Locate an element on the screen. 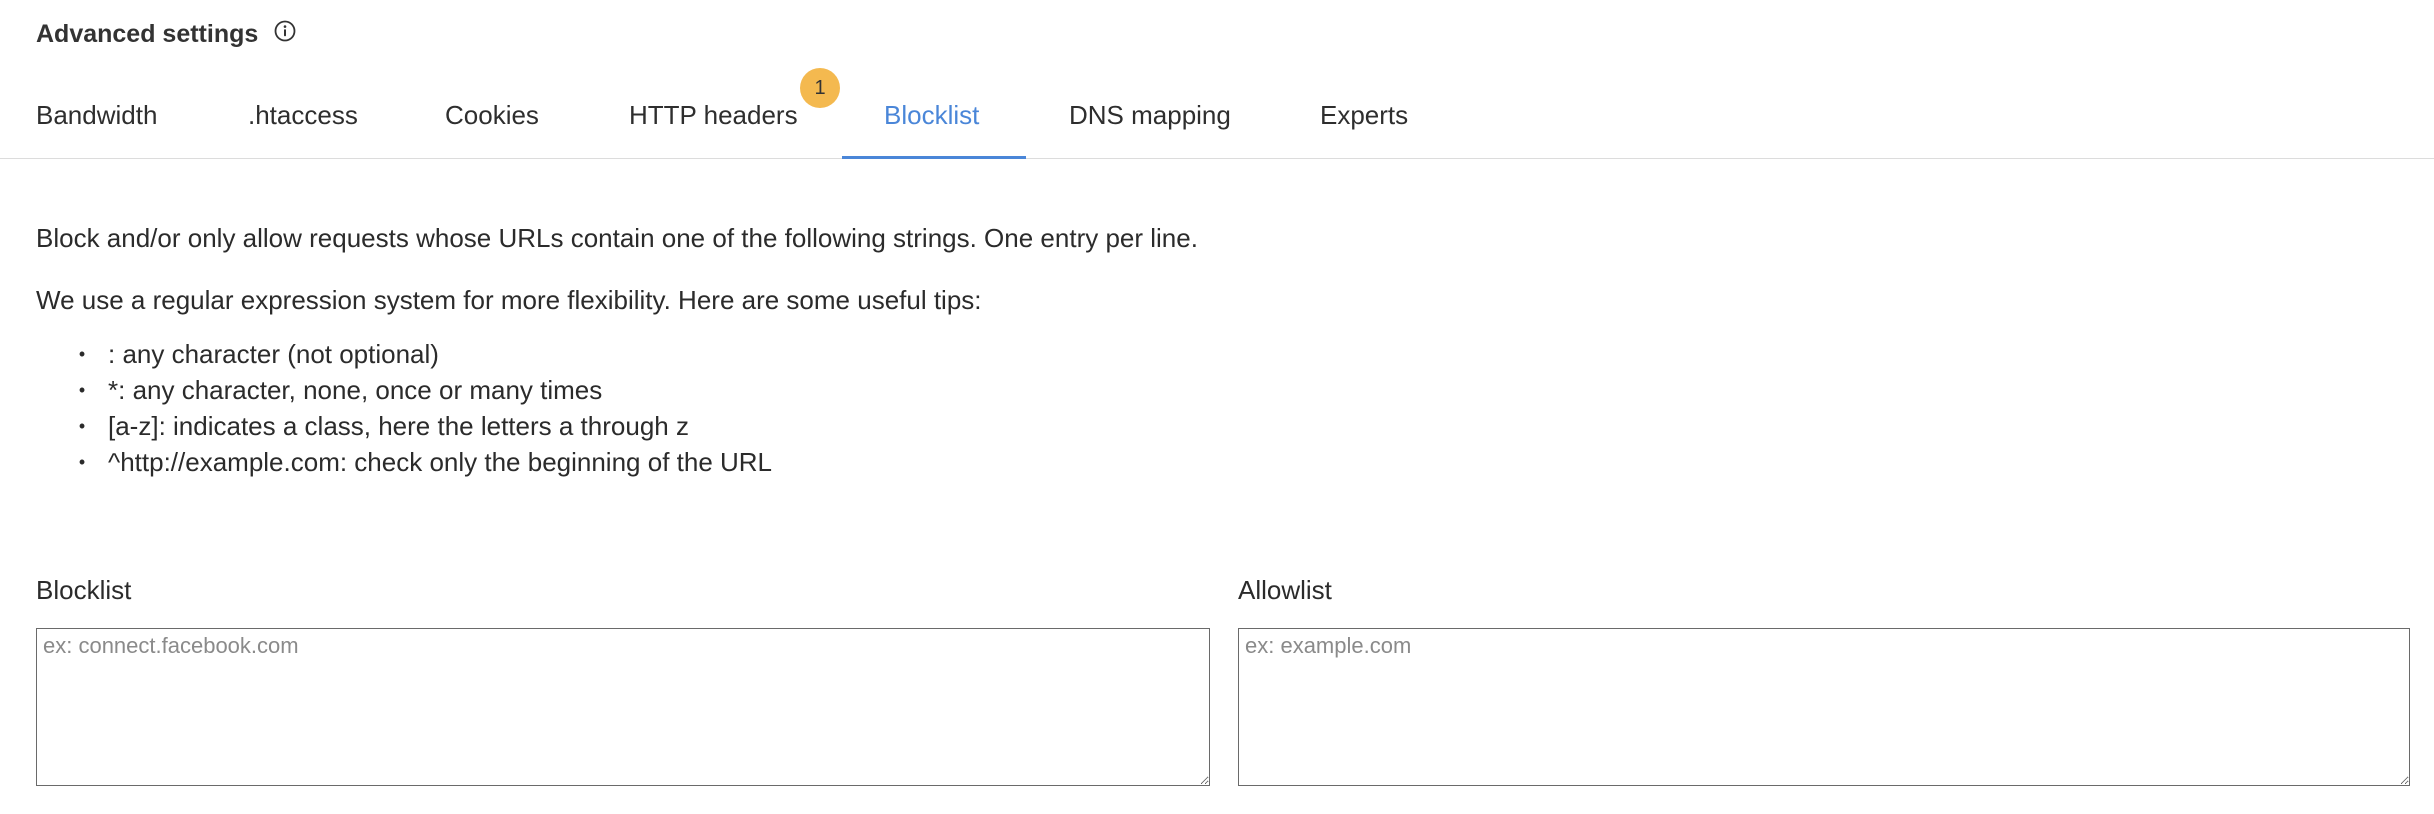 Image resolution: width=2434 pixels, height=814 pixels. tab-http-headers: HTTP headers is located at coordinates (713, 119).